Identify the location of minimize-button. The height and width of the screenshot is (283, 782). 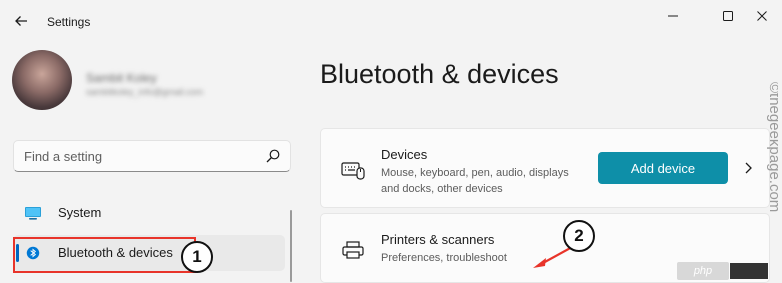
(673, 16).